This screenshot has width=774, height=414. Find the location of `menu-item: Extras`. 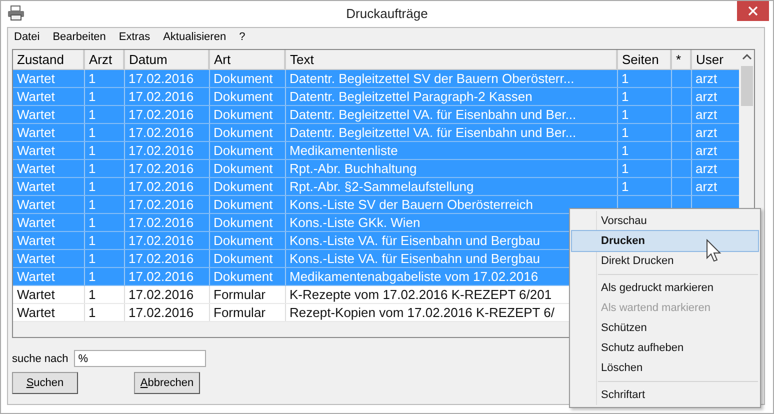

menu-item: Extras is located at coordinates (134, 37).